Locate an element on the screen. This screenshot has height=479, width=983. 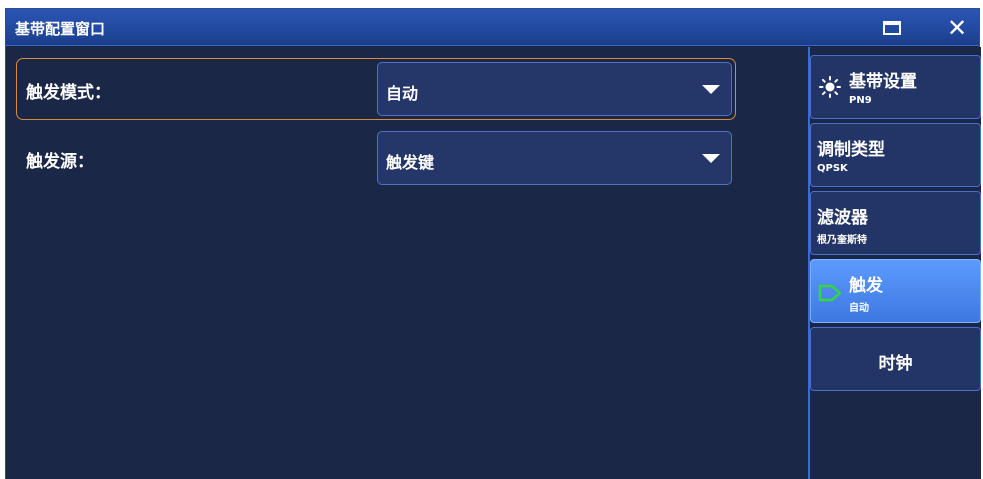
trigger-mode-label: 触发模式： is located at coordinates (68, 93).